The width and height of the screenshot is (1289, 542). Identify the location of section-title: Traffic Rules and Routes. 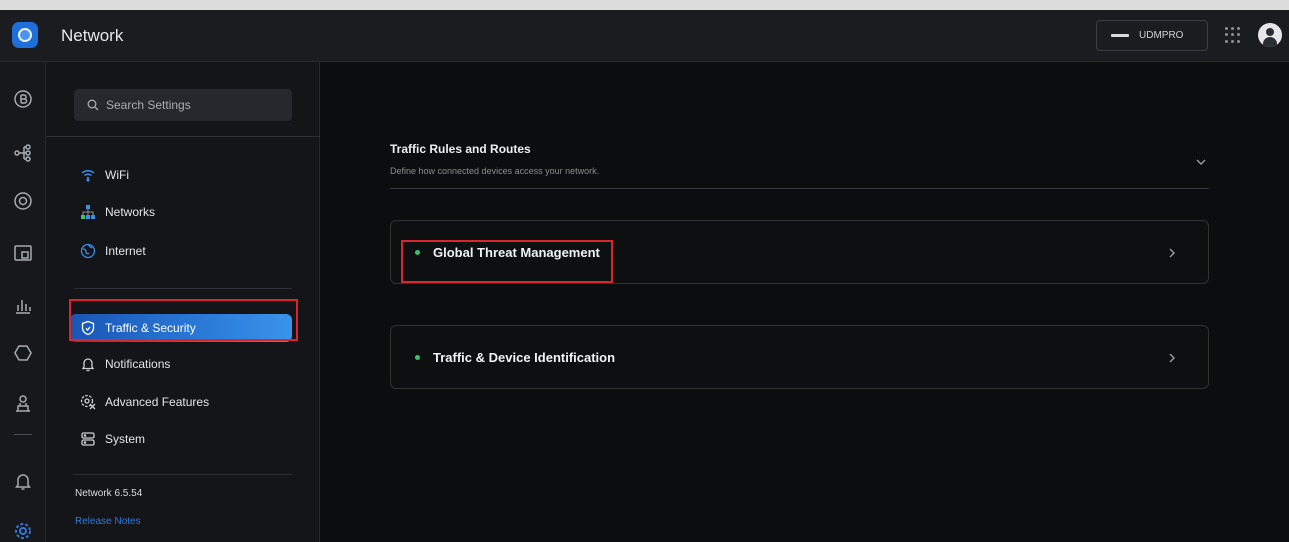
(460, 149).